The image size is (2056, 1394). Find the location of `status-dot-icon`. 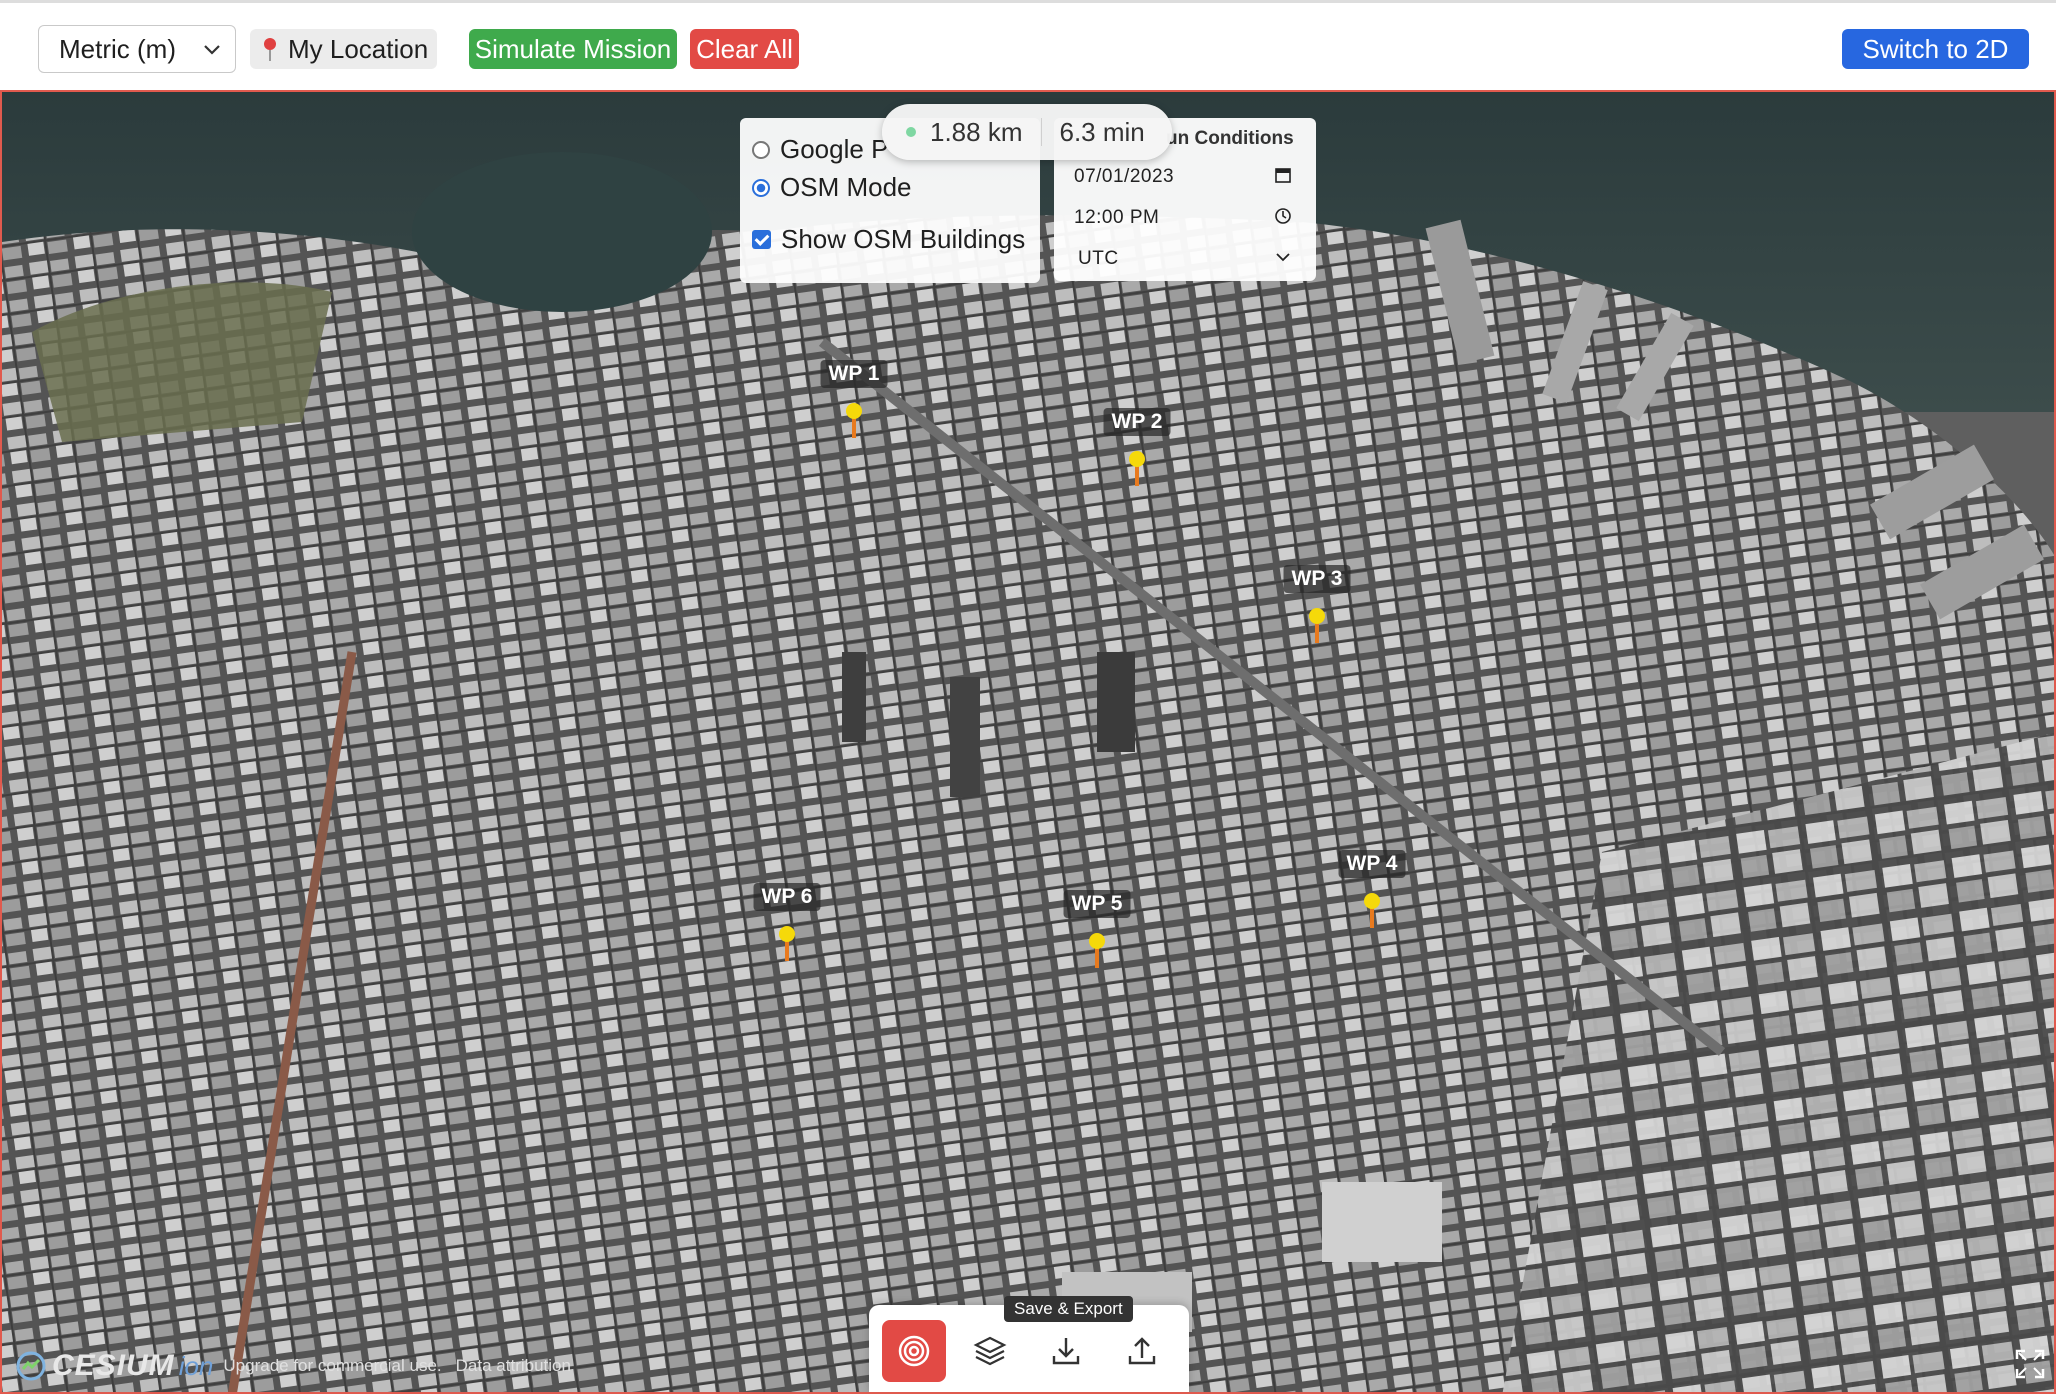

status-dot-icon is located at coordinates (911, 132).